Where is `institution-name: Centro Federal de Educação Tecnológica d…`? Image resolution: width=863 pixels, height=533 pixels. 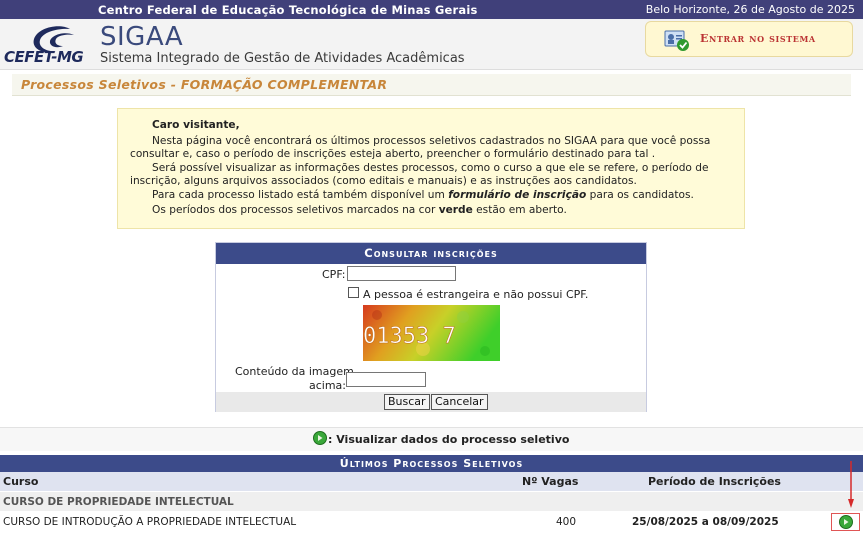 institution-name: Centro Federal de Educação Tecnológica d… is located at coordinates (288, 10).